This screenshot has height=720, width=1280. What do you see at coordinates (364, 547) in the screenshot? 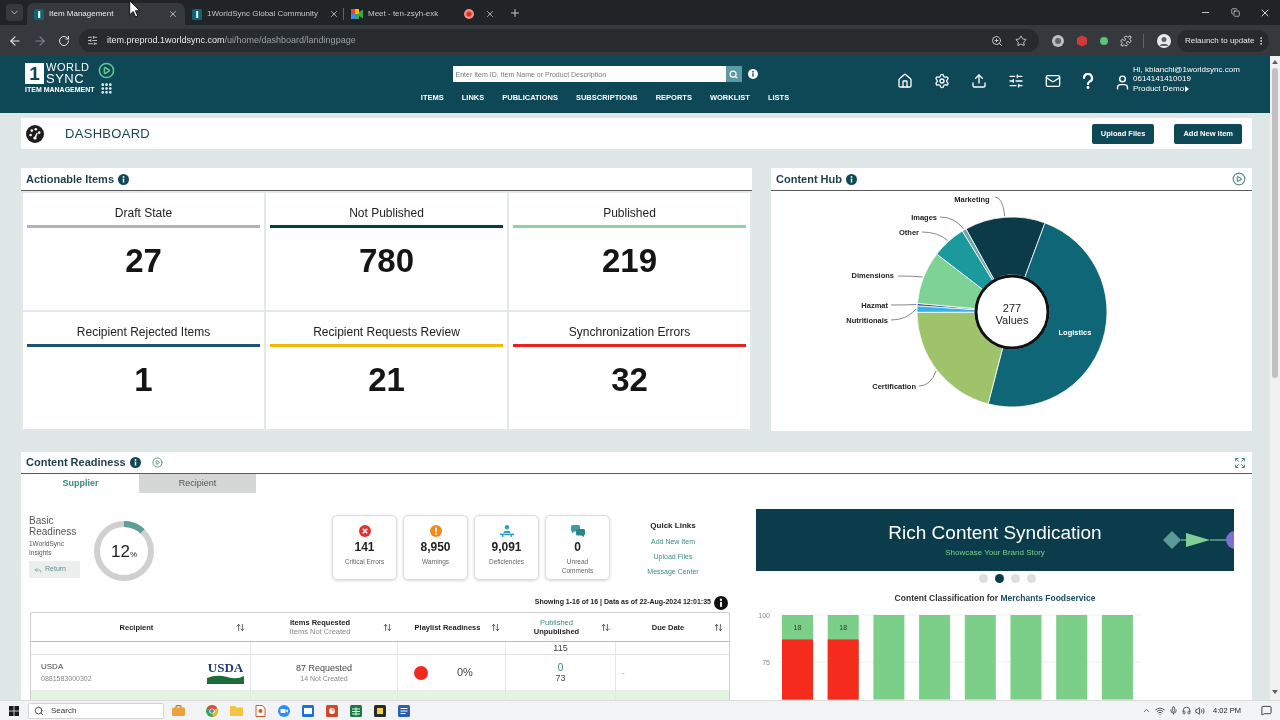
I see `stat-value: 141` at bounding box center [364, 547].